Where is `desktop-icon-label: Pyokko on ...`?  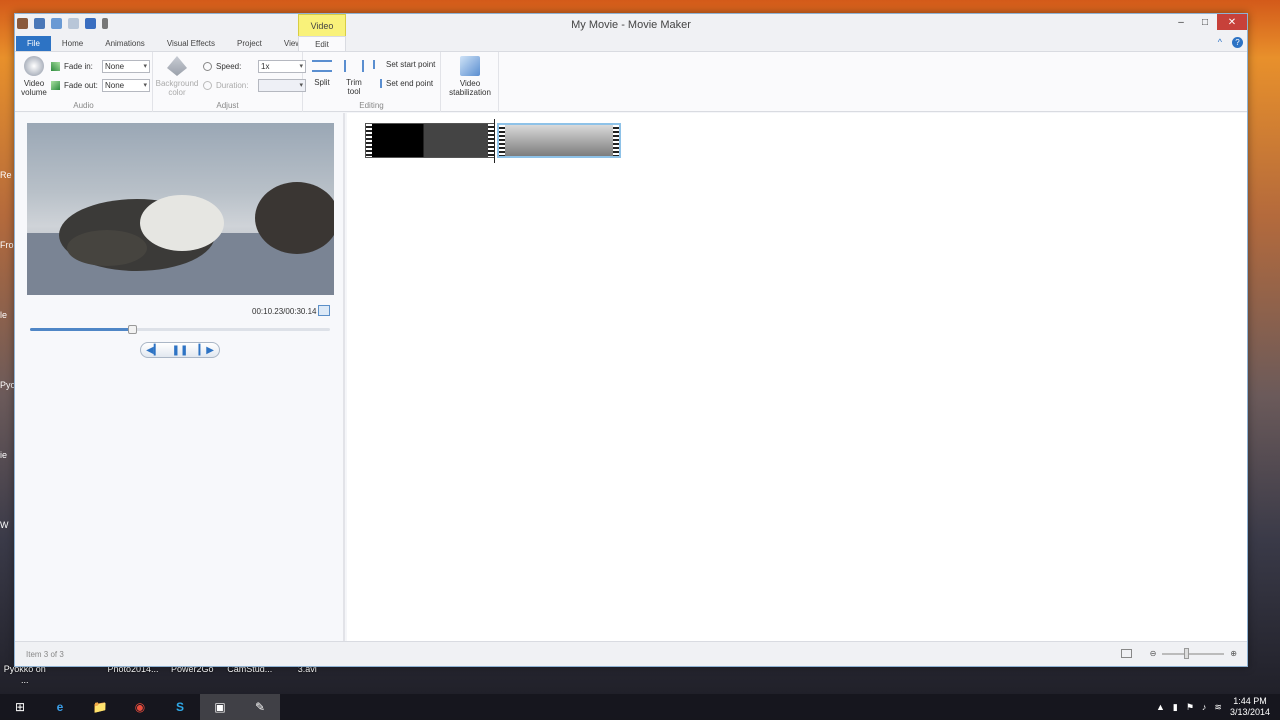
desktop-icon-label: Pyokko on ... is located at coordinates (25, 679).